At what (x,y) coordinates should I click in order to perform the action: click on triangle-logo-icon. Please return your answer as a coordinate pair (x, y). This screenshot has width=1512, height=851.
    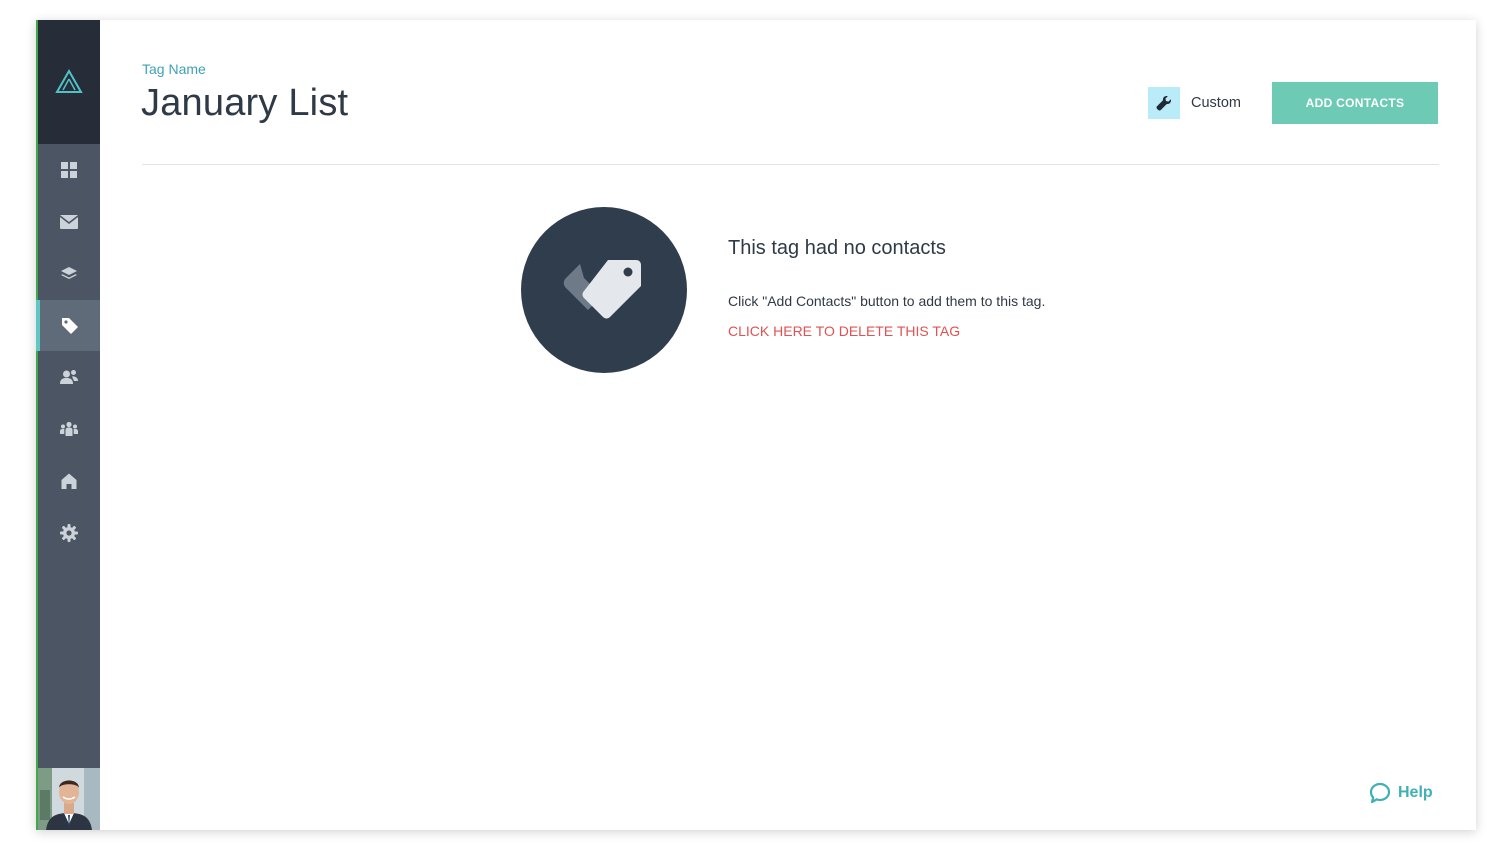
    Looking at the image, I should click on (69, 81).